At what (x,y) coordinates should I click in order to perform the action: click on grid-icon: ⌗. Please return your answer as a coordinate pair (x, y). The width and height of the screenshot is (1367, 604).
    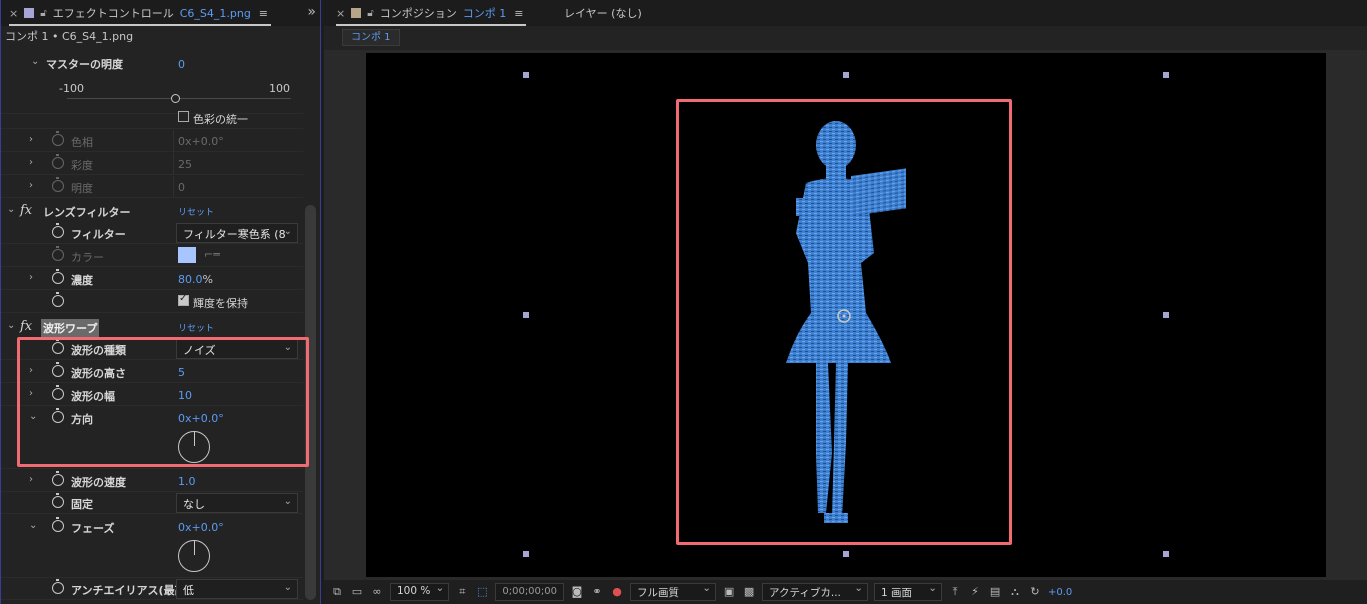
    Looking at the image, I should click on (462, 592).